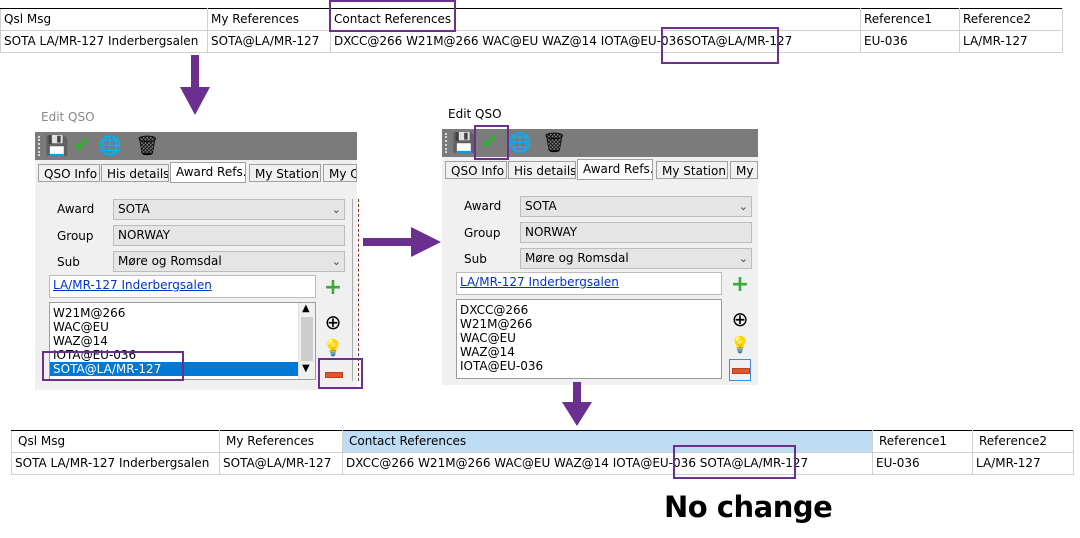  What do you see at coordinates (475, 114) in the screenshot?
I see `dialog-right-caption: Edit QSO` at bounding box center [475, 114].